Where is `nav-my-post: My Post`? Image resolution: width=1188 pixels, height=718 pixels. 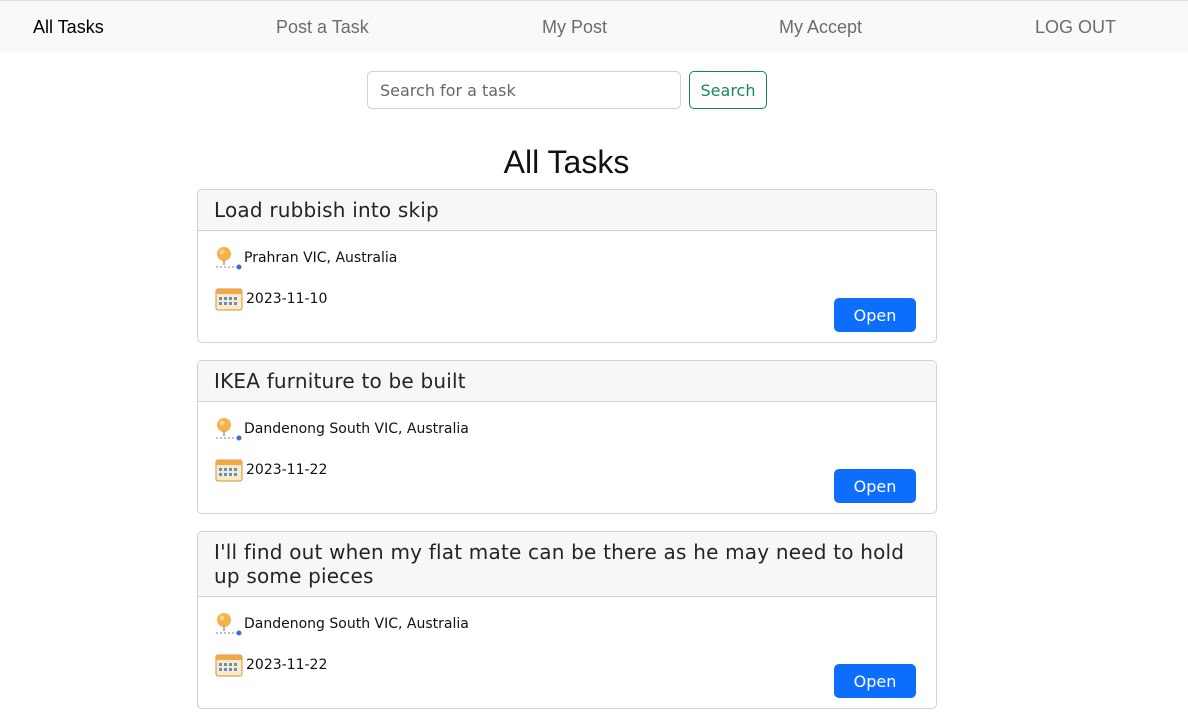
nav-my-post: My Post is located at coordinates (574, 27).